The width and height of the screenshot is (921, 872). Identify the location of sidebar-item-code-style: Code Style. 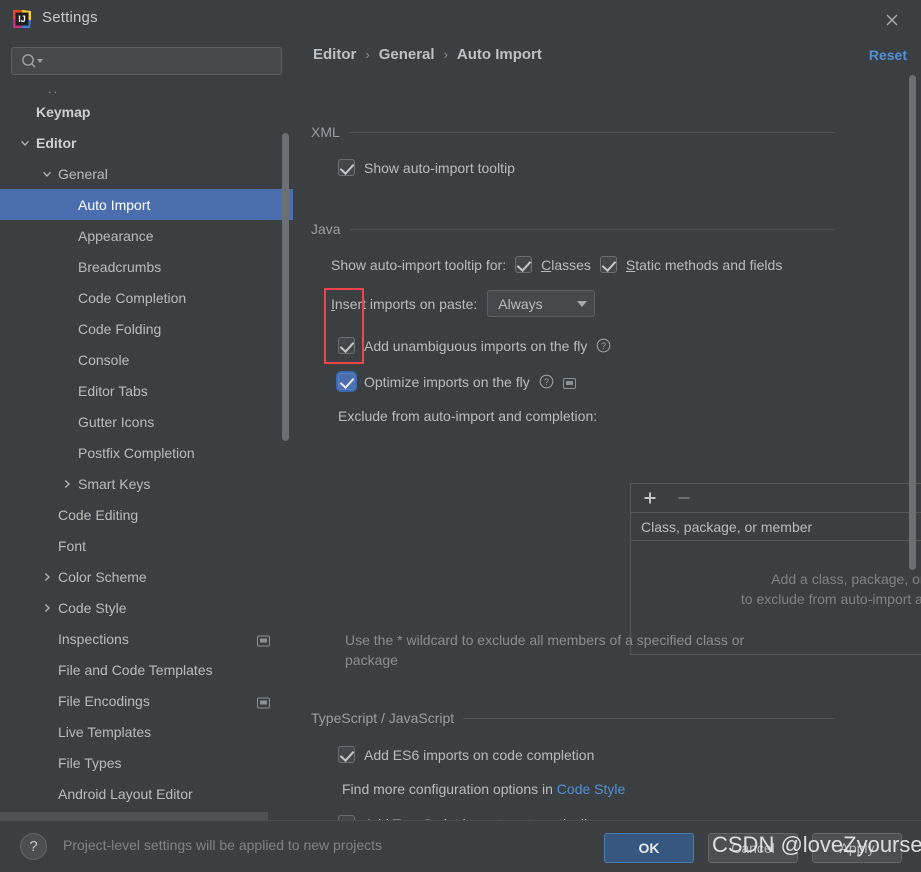
(146, 607).